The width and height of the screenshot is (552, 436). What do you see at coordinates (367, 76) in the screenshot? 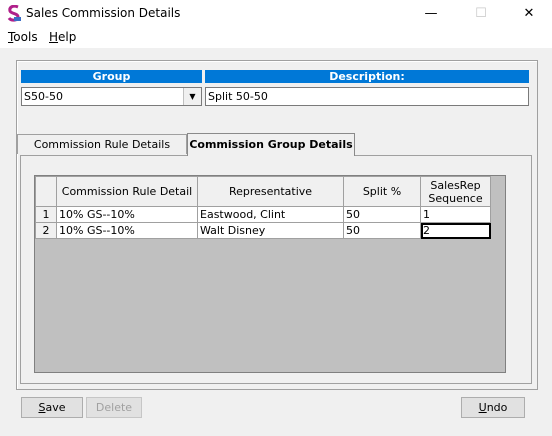
I see `description-header: Description:` at bounding box center [367, 76].